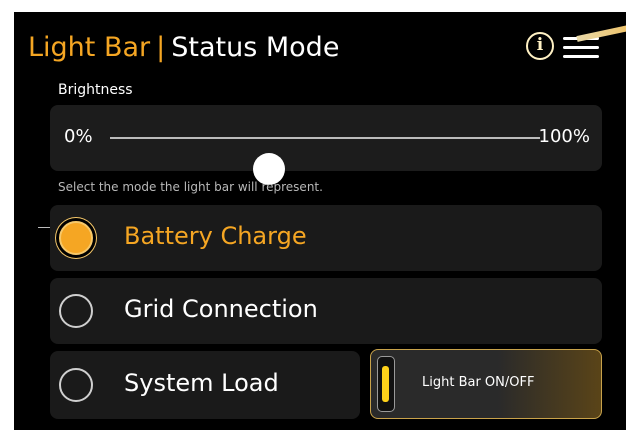 The height and width of the screenshot is (430, 642). What do you see at coordinates (601, 32) in the screenshot?
I see `callout-pointer` at bounding box center [601, 32].